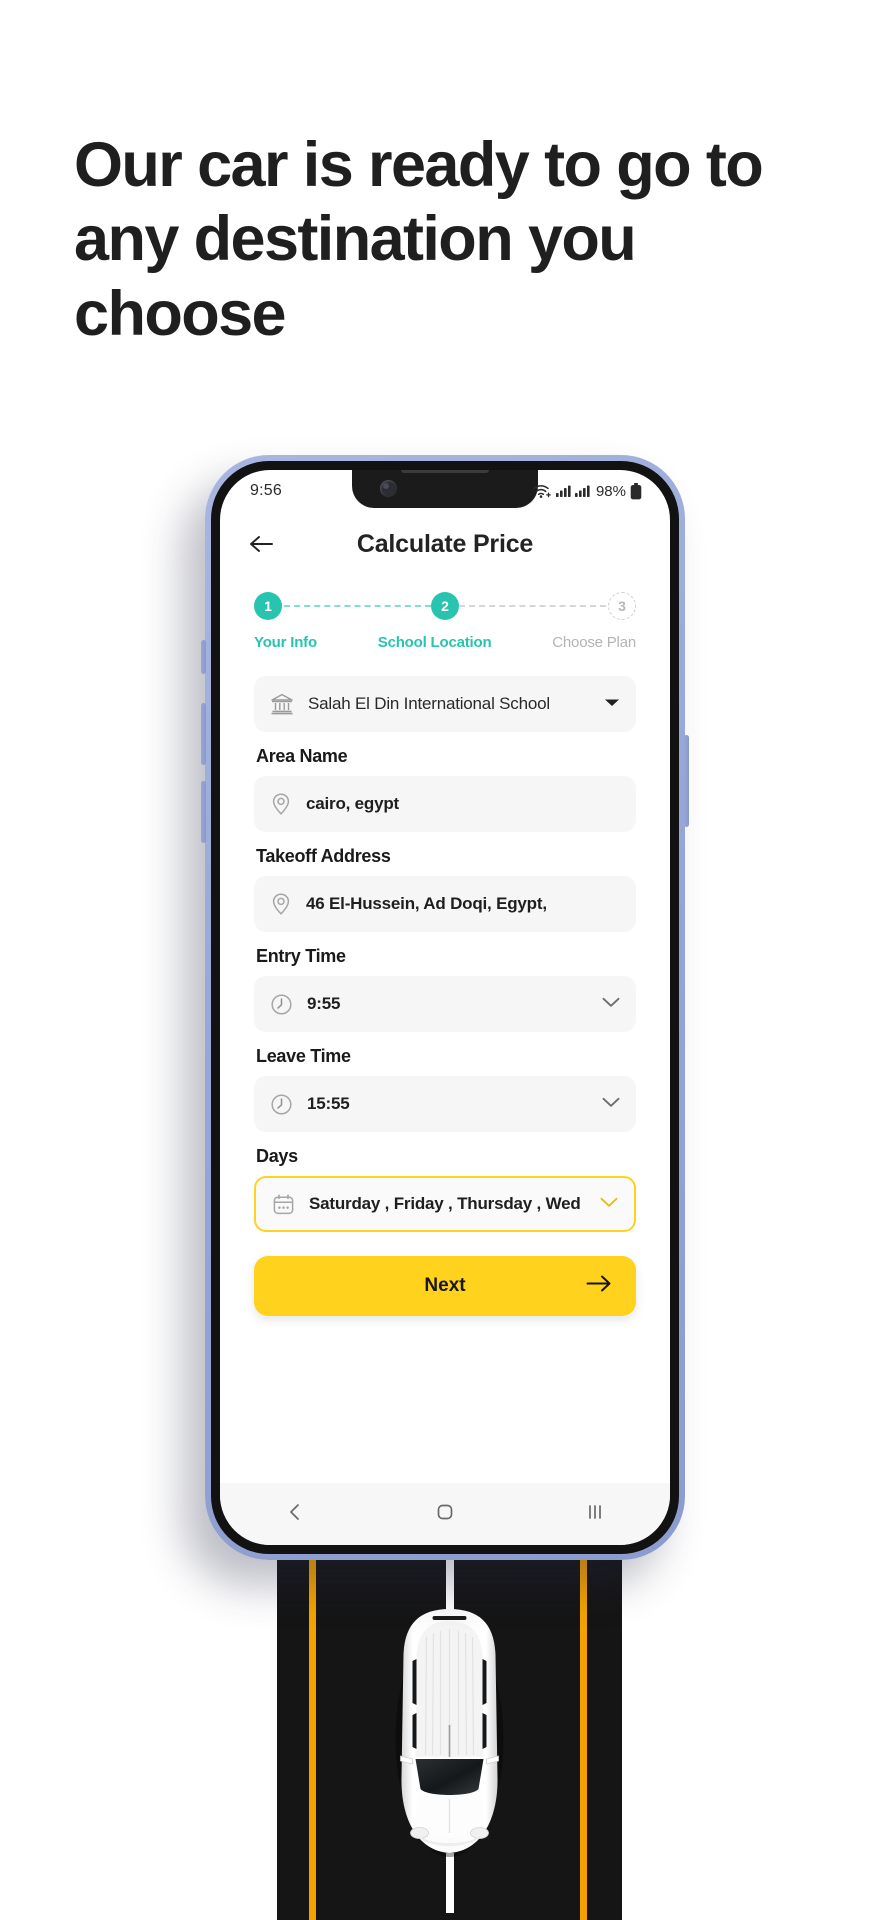 The width and height of the screenshot is (886, 1920). Describe the element at coordinates (302, 756) in the screenshot. I see `label-area-name: Area Name` at that location.